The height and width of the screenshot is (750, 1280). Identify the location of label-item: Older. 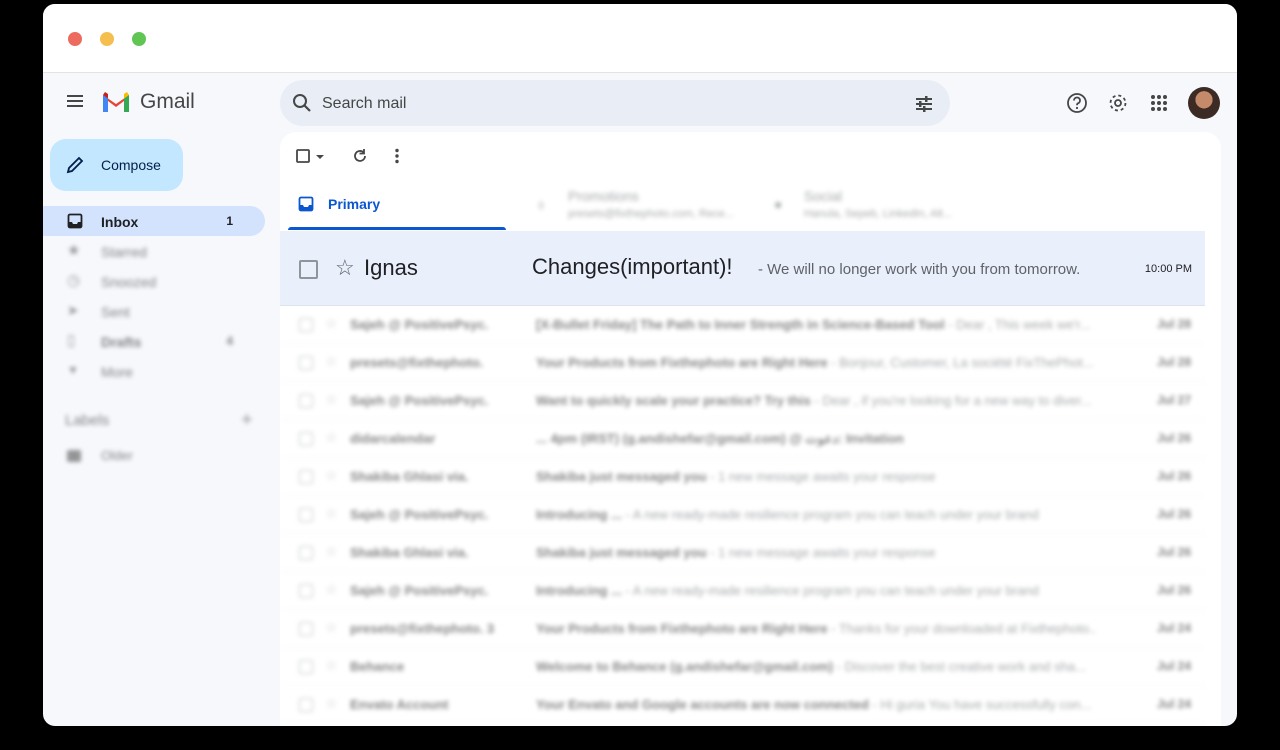
(165, 458).